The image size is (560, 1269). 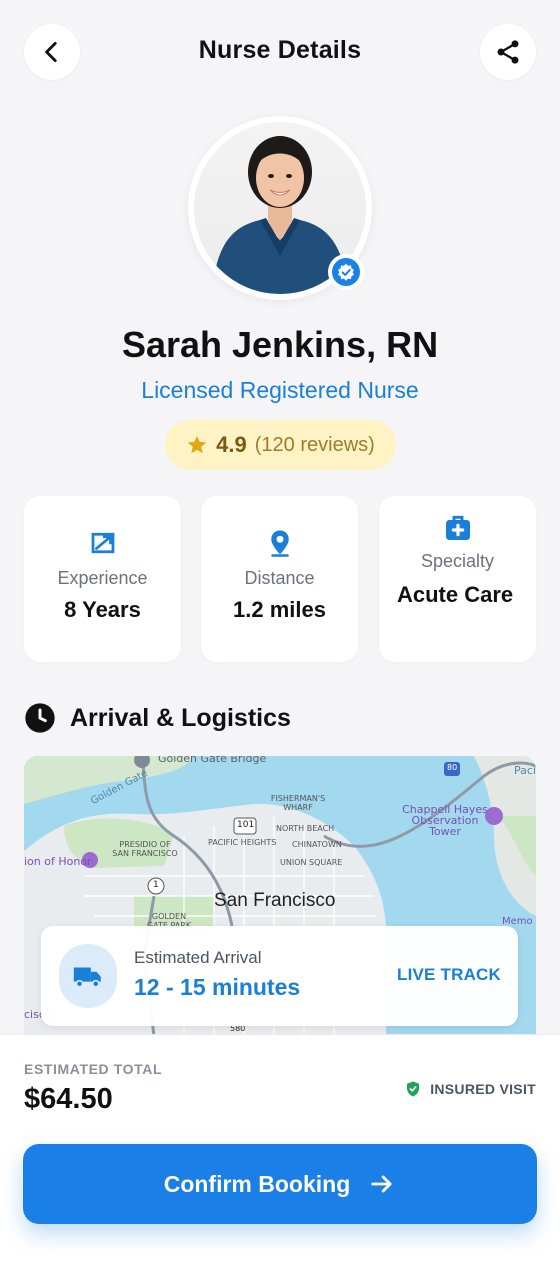 What do you see at coordinates (381, 1184) in the screenshot?
I see `arrow-right-icon` at bounding box center [381, 1184].